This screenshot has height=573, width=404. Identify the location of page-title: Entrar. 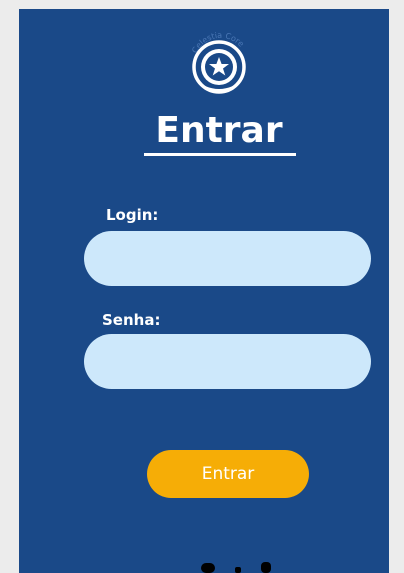
(219, 130).